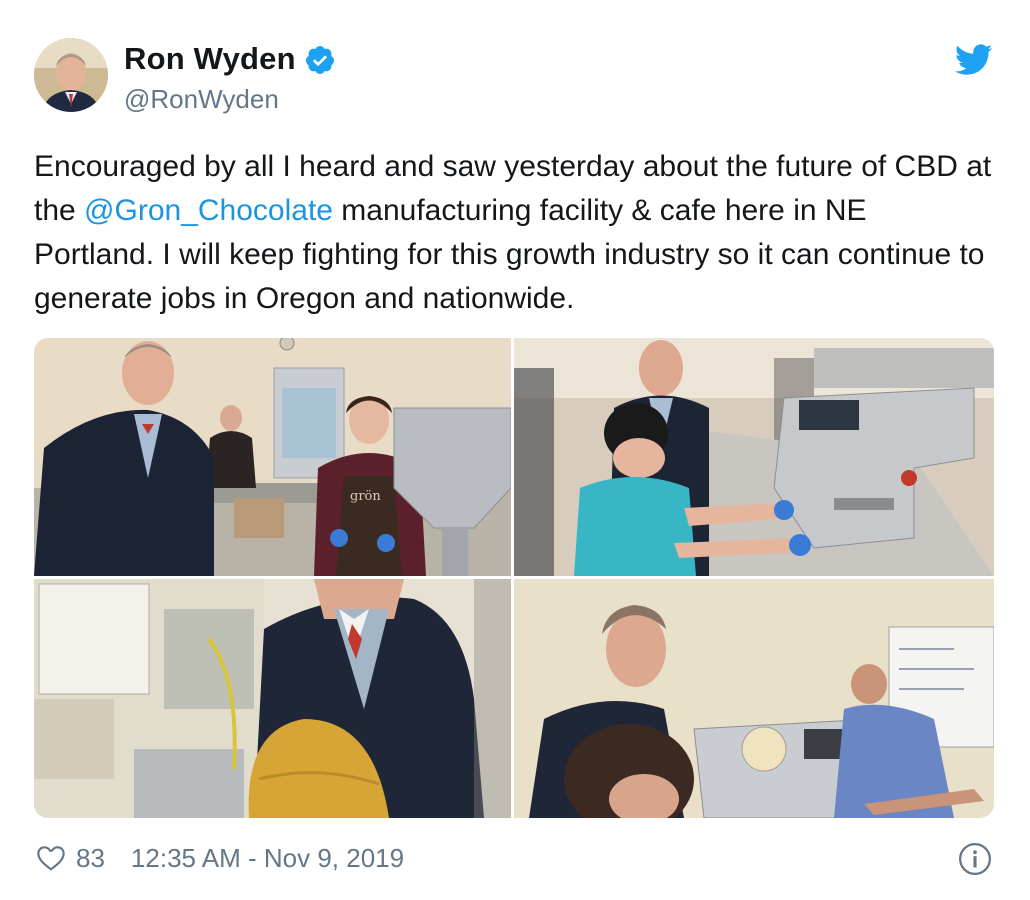 The width and height of the screenshot is (1030, 900). I want to click on photo-1-image: grön, so click(272, 457).